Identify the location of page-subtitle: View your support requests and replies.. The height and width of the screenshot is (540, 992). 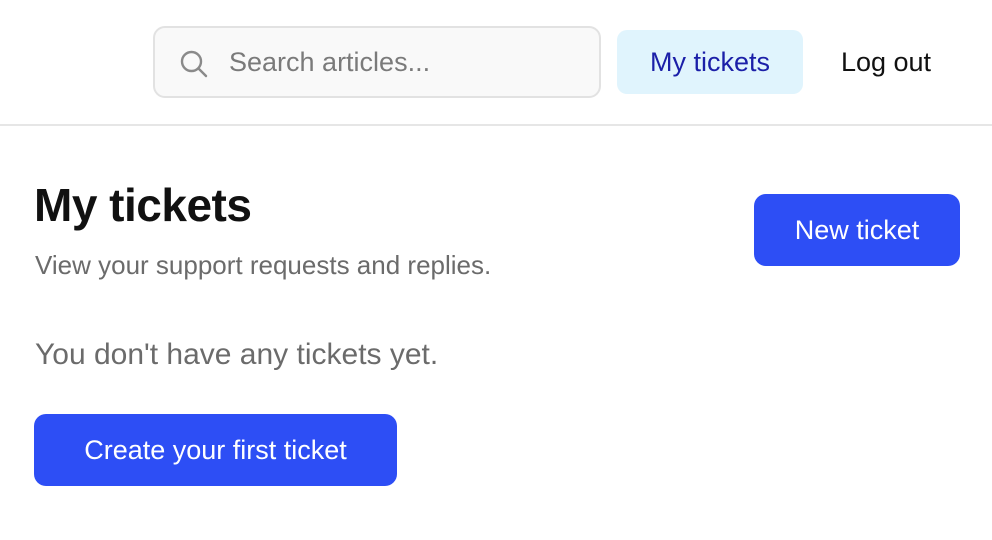
(263, 265).